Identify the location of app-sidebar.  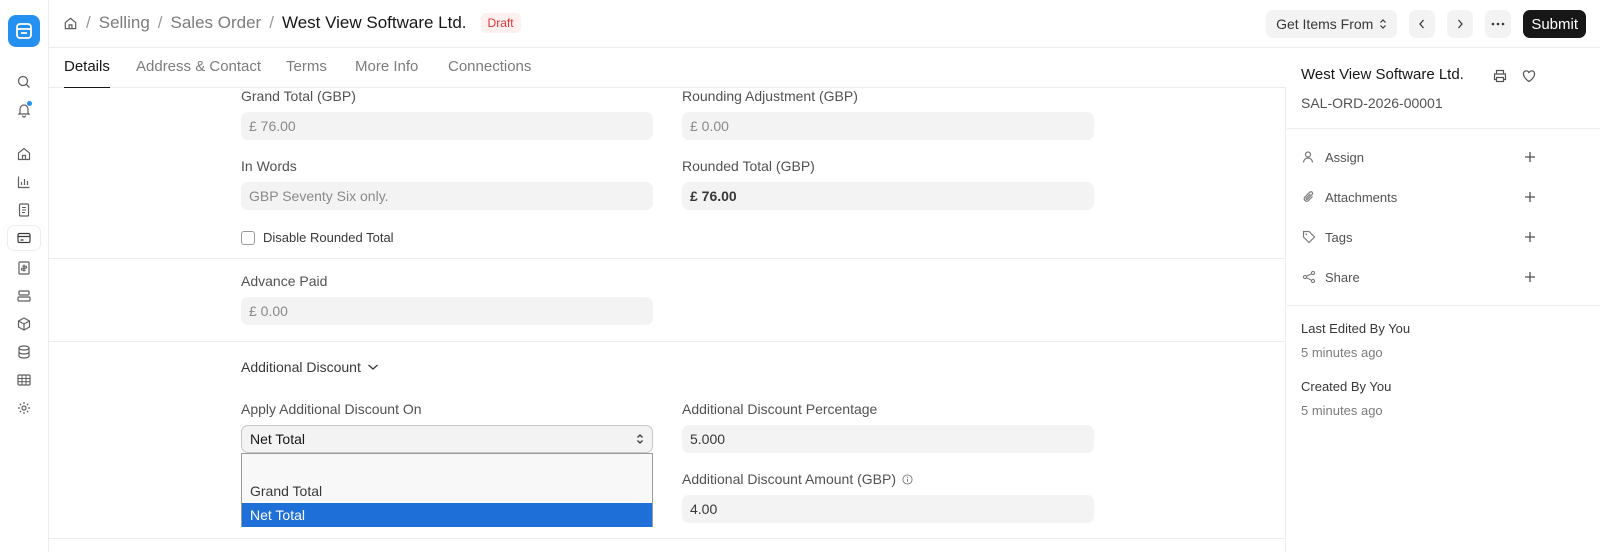
(24, 276).